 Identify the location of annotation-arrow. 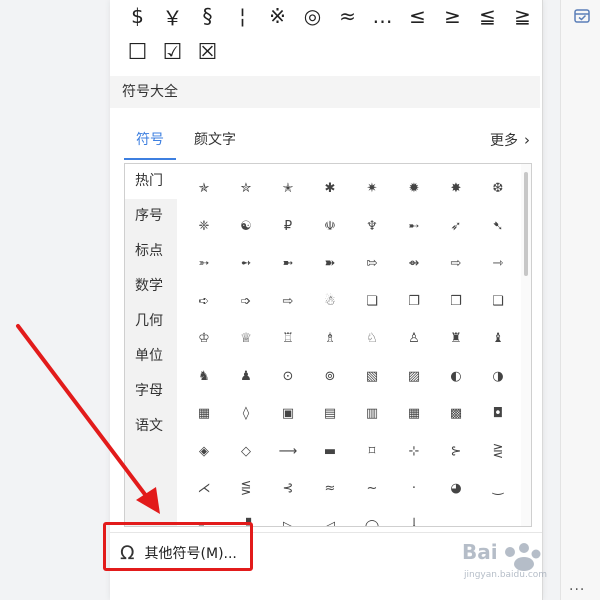
(88, 419).